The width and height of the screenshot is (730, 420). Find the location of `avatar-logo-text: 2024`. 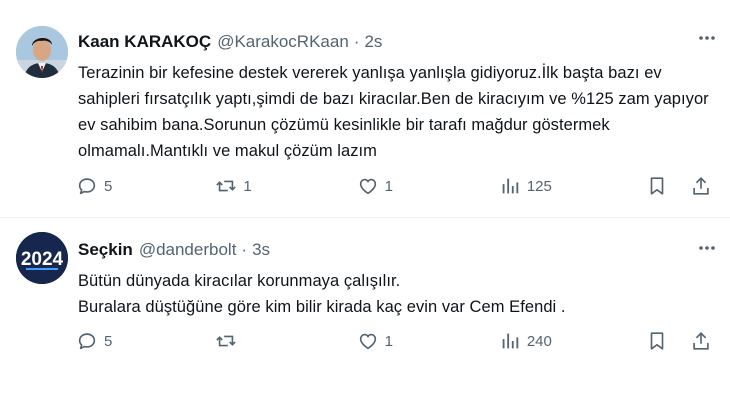

avatar-logo-text: 2024 is located at coordinates (42, 259).